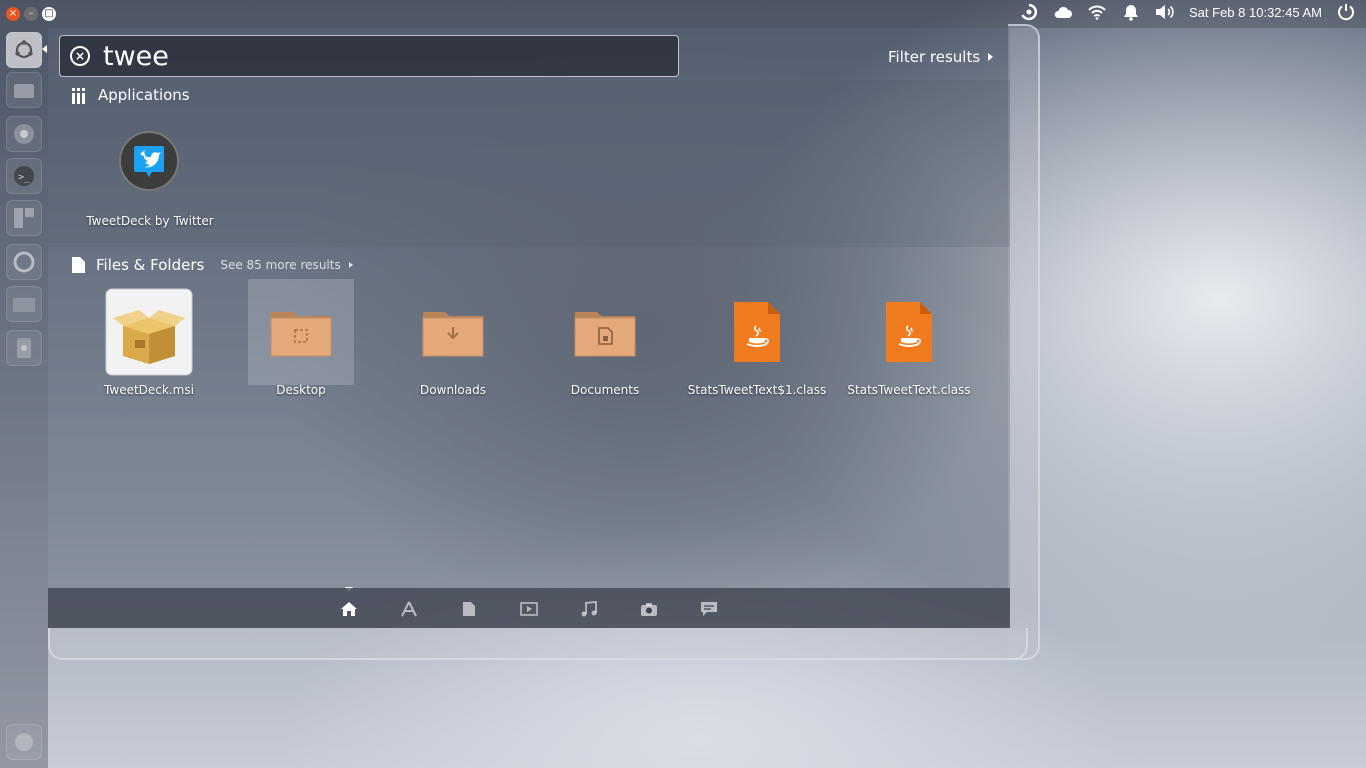 Image resolution: width=1366 pixels, height=768 pixels. What do you see at coordinates (1063, 12) in the screenshot?
I see `cloud-icon` at bounding box center [1063, 12].